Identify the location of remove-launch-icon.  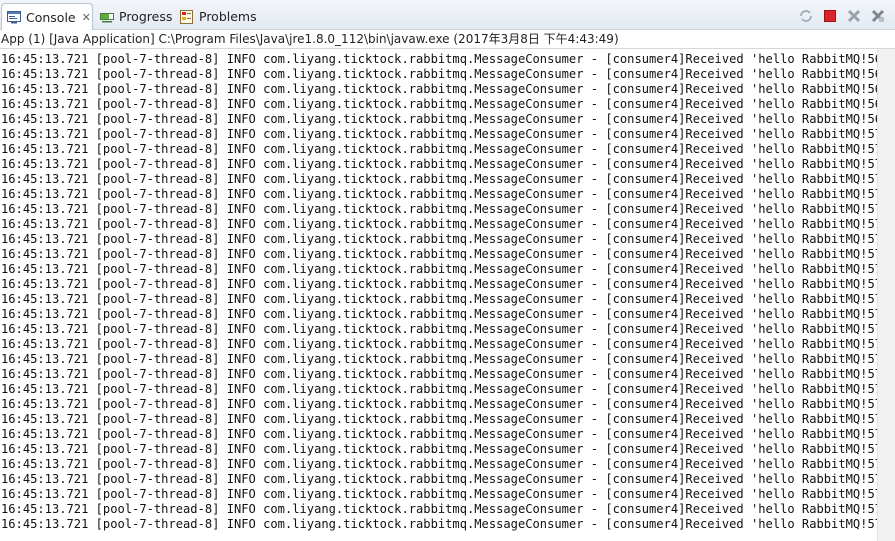
(806, 16).